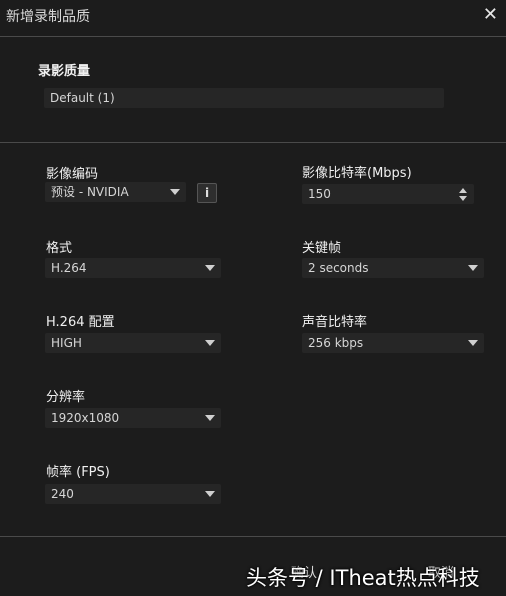  Describe the element at coordinates (80, 322) in the screenshot. I see `profile-label: H.264 配置` at that location.